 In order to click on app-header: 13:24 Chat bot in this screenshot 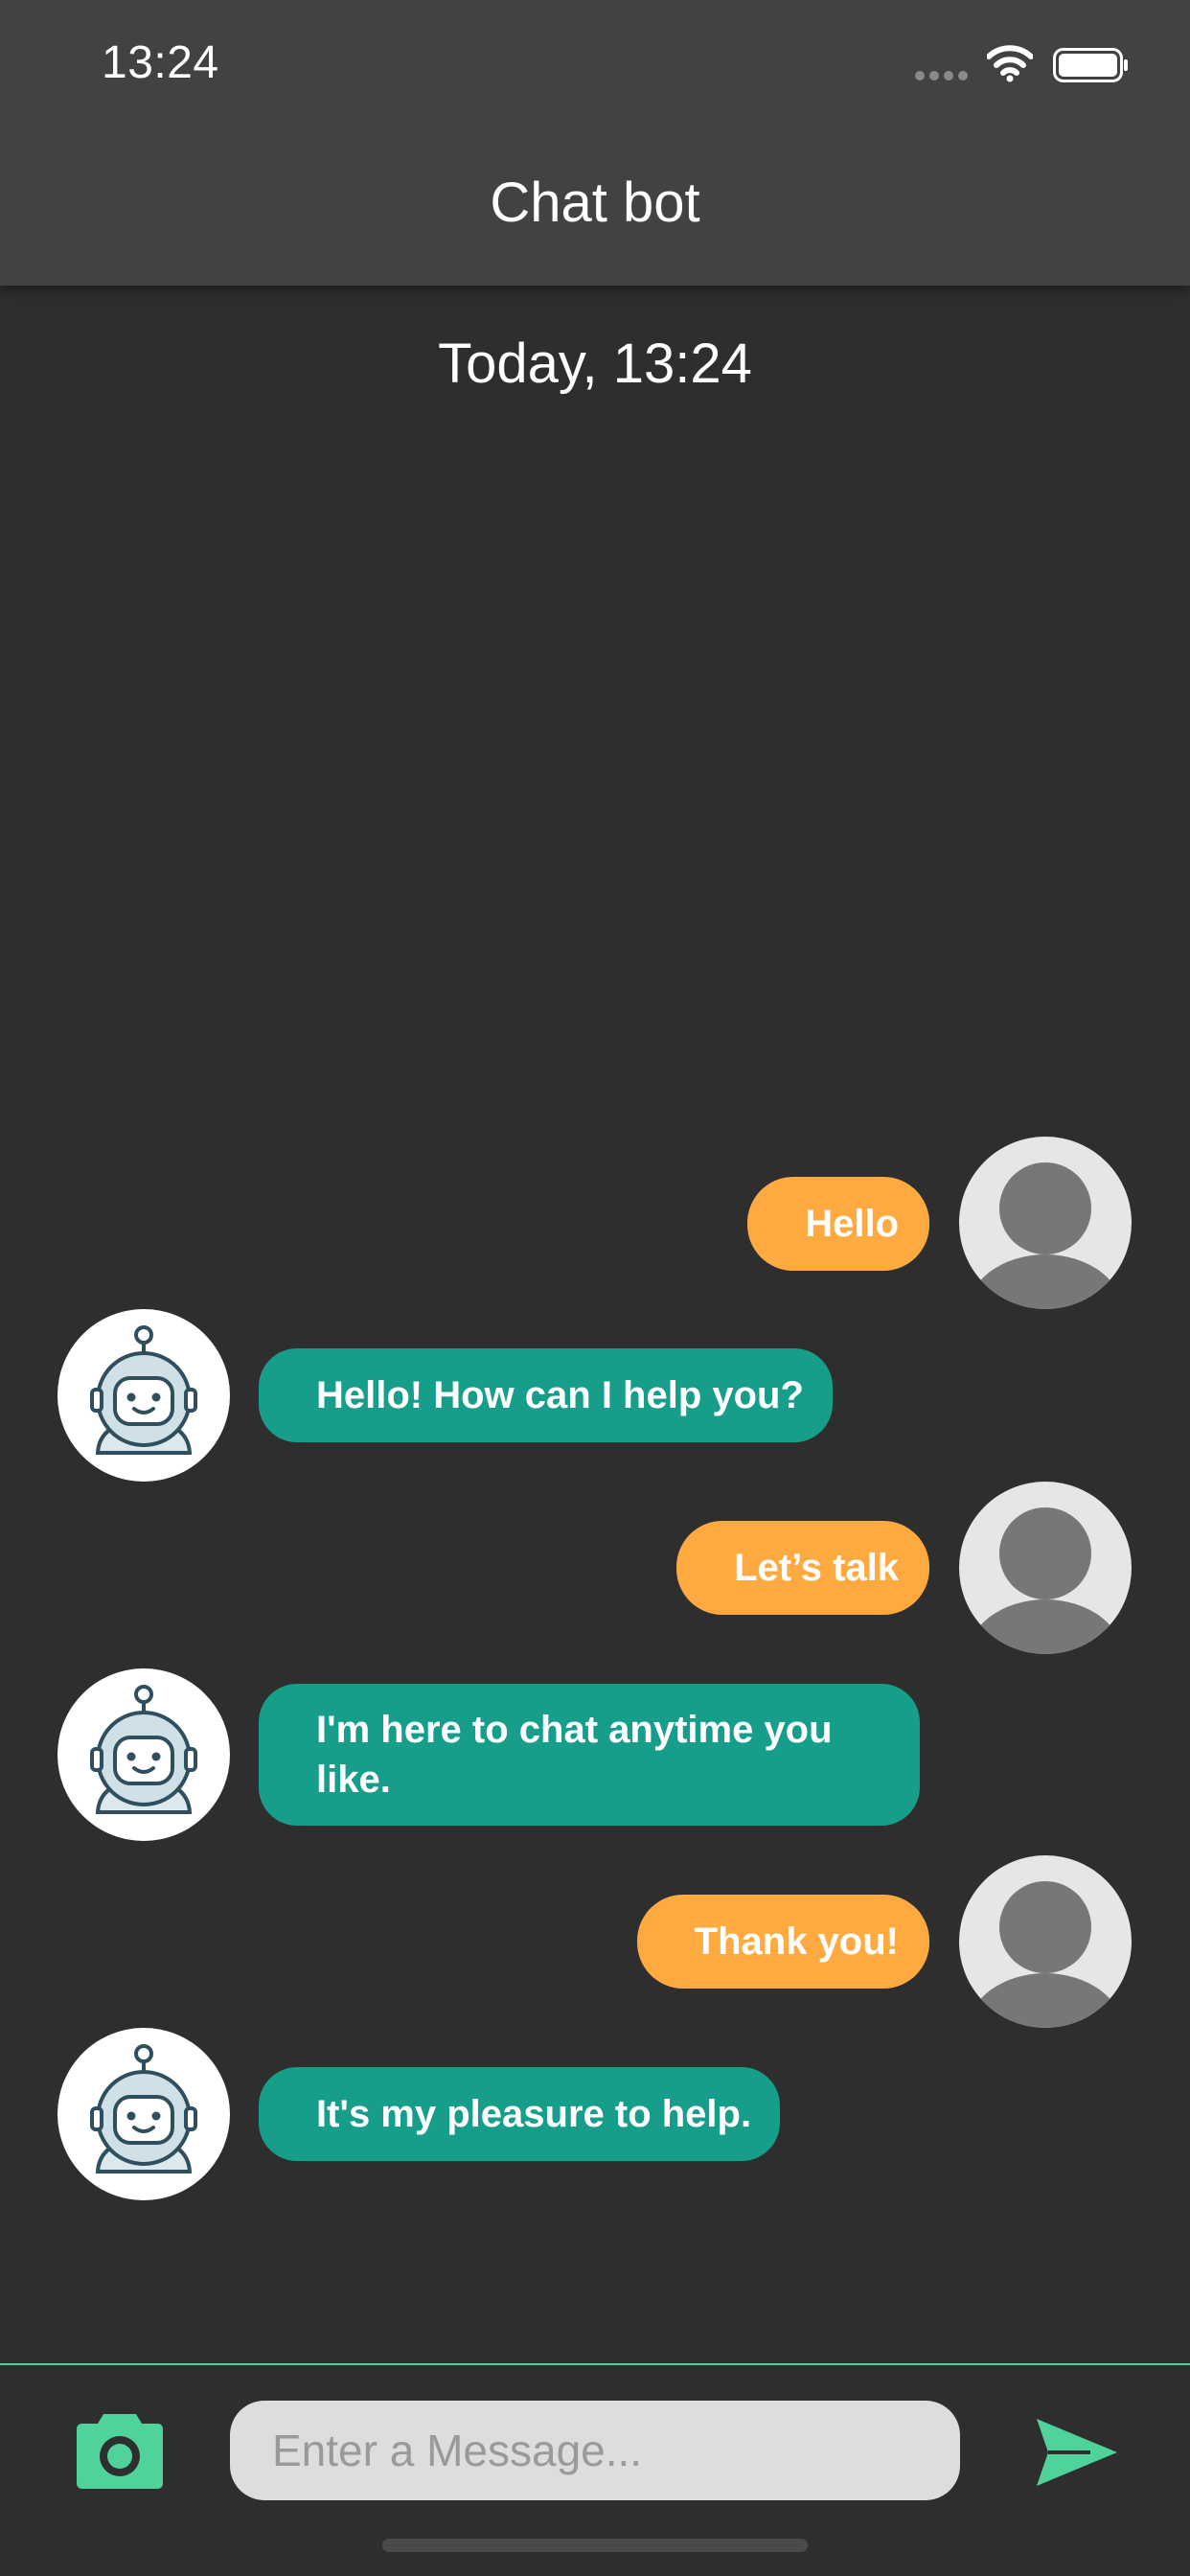, I will do `click(595, 143)`.